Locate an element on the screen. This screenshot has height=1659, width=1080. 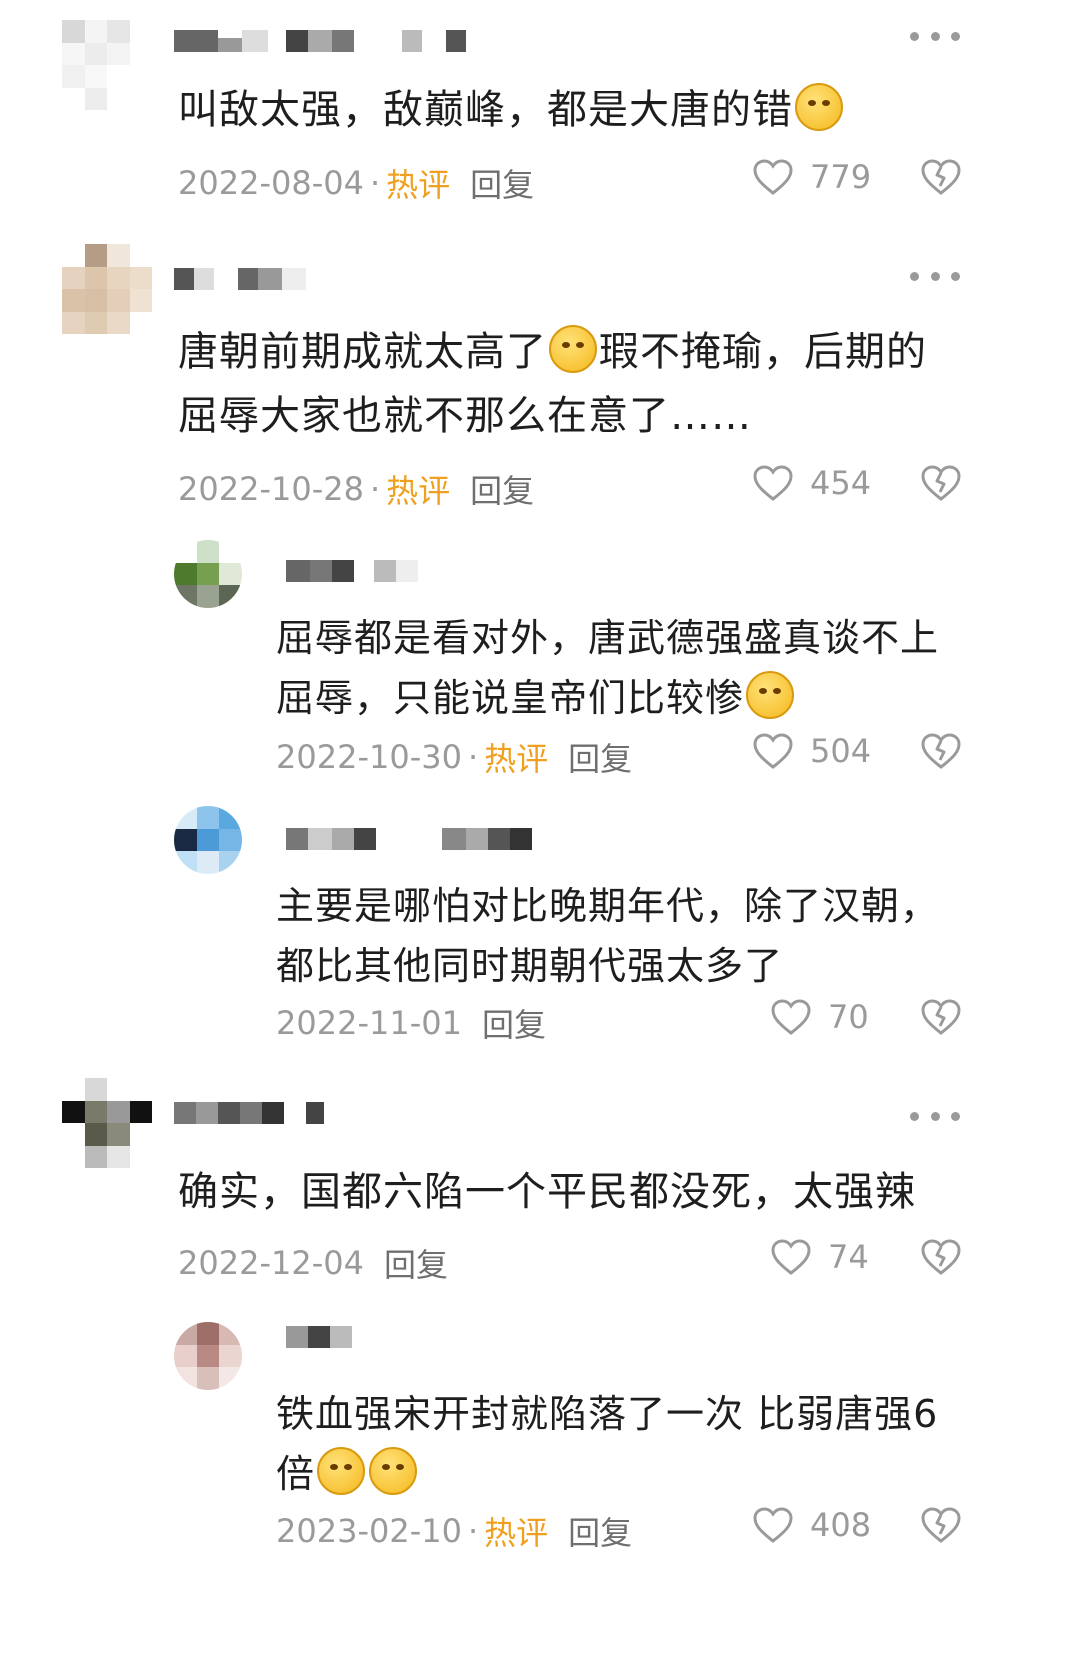
like-button: 779 is located at coordinates (811, 177).